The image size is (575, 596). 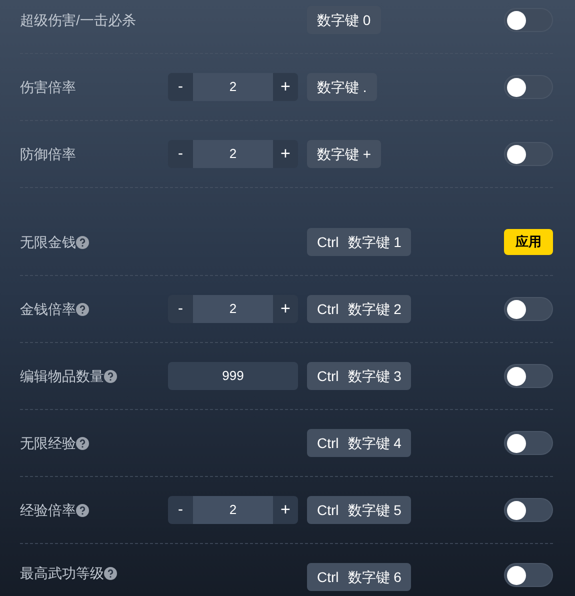 What do you see at coordinates (48, 309) in the screenshot?
I see `option-label: 金钱倍率` at bounding box center [48, 309].